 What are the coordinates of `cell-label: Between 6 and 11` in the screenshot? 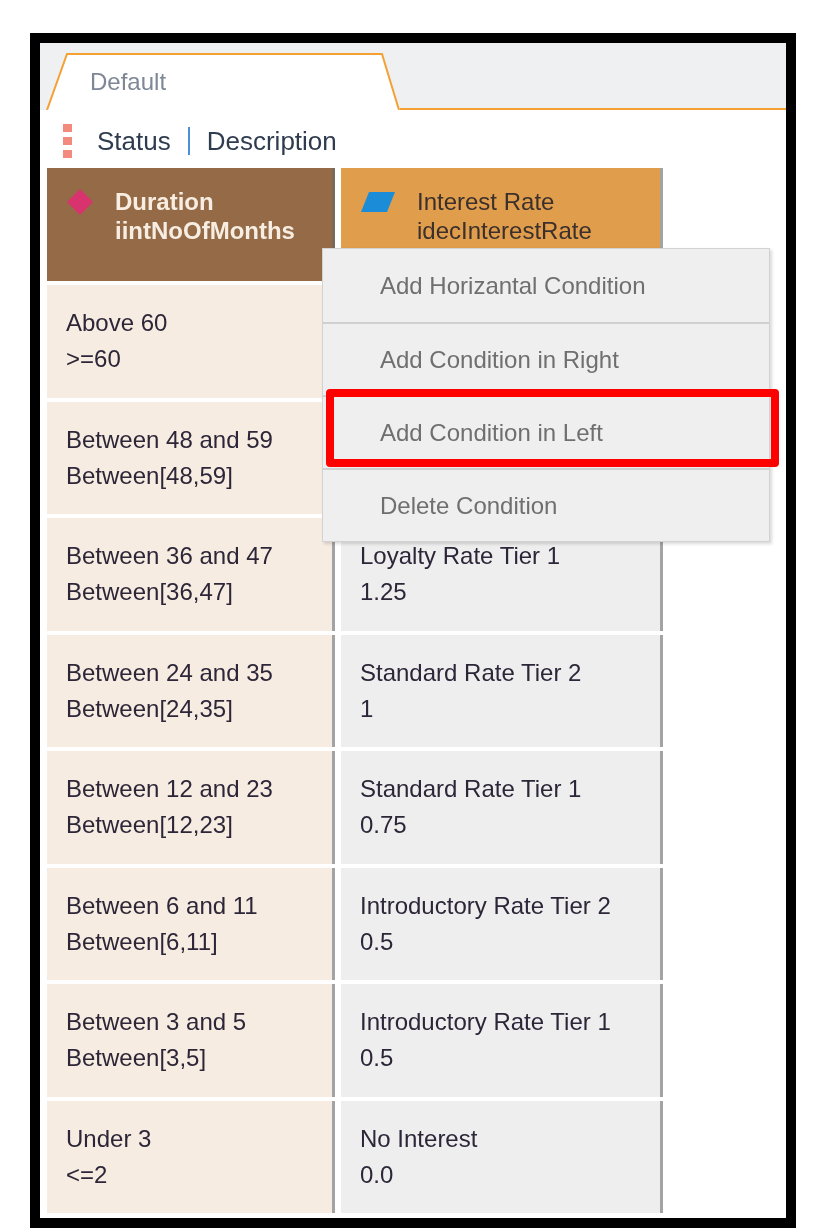 It's located at (162, 905).